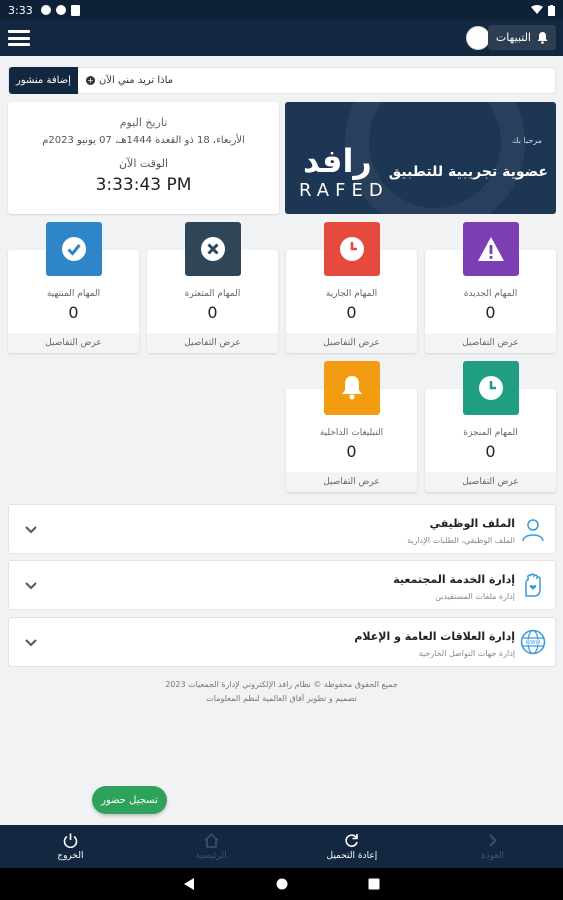 The image size is (563, 900). Describe the element at coordinates (352, 855) in the screenshot. I see `nav-label: إعادة التحميل` at that location.